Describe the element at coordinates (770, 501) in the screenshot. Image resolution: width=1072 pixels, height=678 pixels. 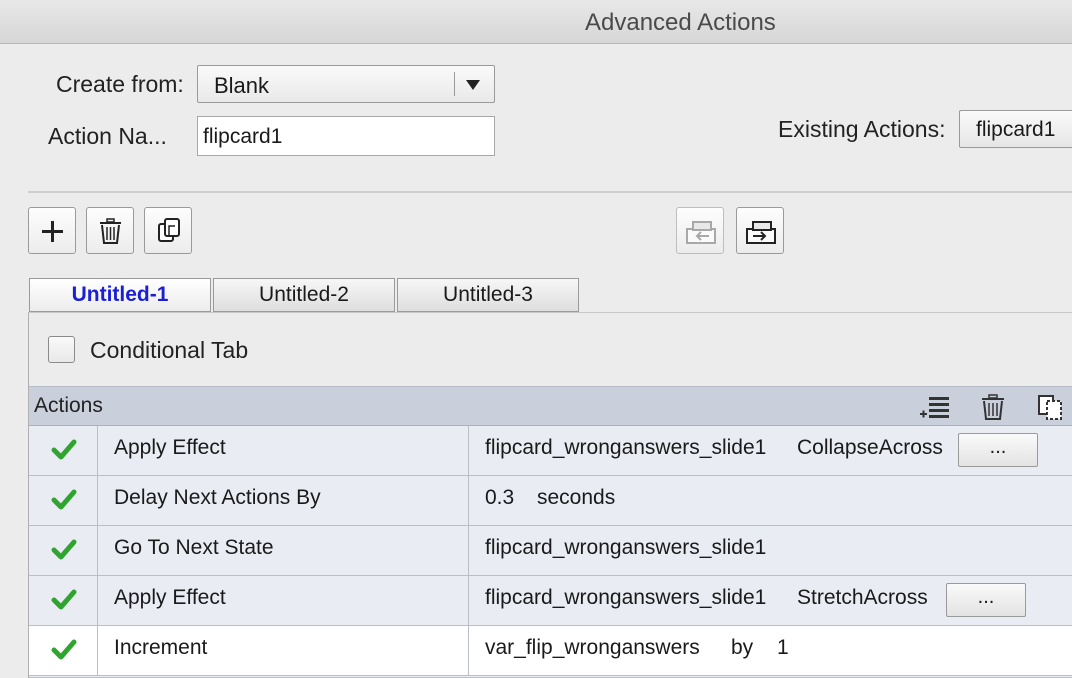
I see `row-params-cell: 0.3 seconds` at that location.